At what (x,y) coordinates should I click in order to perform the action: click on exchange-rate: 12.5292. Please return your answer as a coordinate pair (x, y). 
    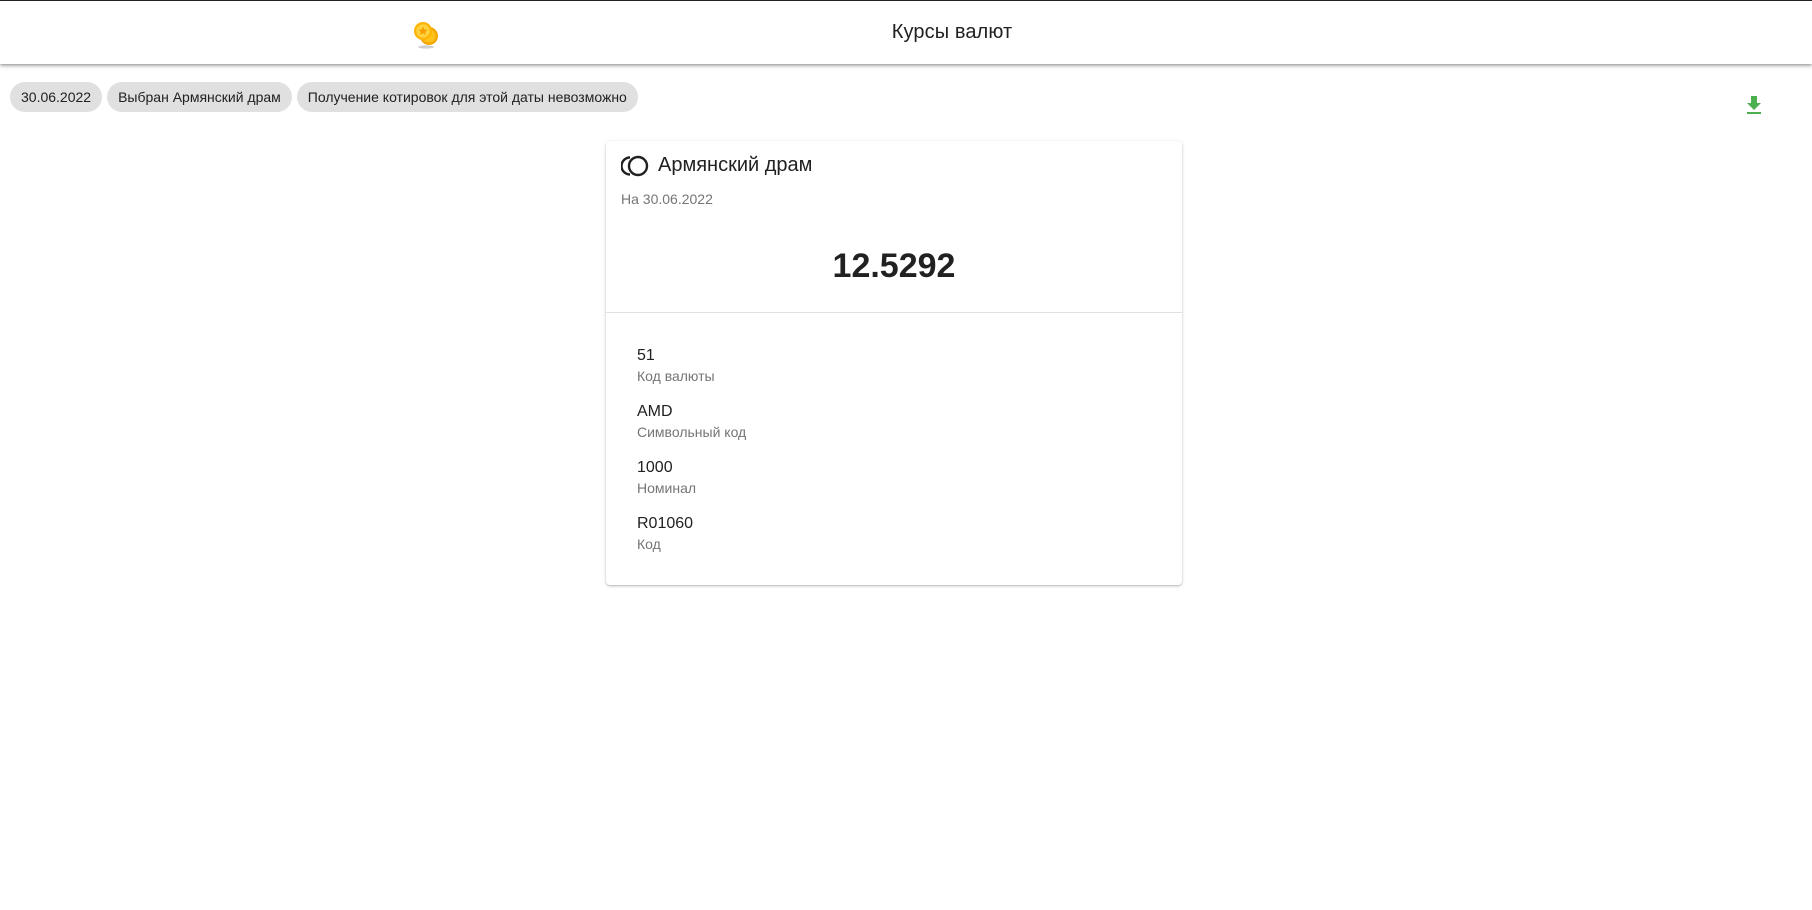
    Looking at the image, I should click on (894, 266).